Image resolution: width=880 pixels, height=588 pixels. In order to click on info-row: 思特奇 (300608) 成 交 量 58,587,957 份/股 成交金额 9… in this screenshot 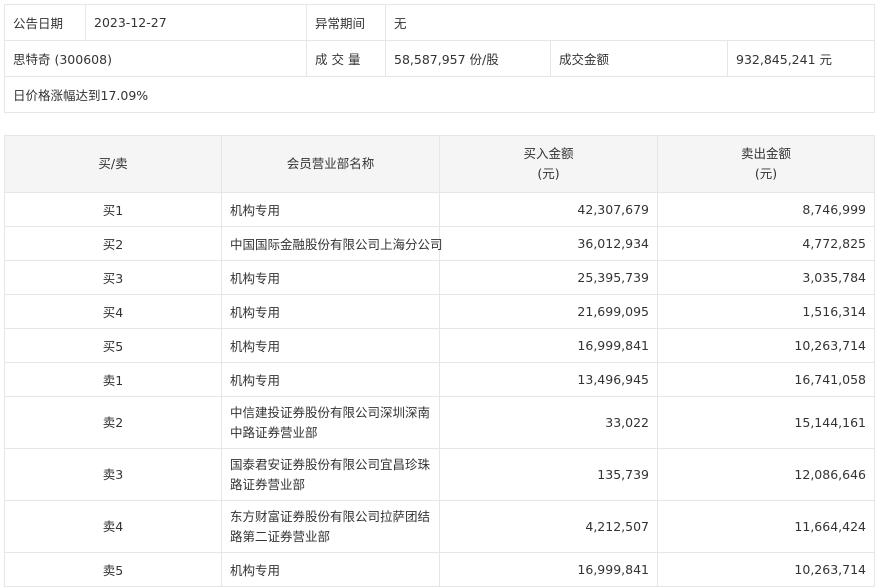, I will do `click(440, 58)`.